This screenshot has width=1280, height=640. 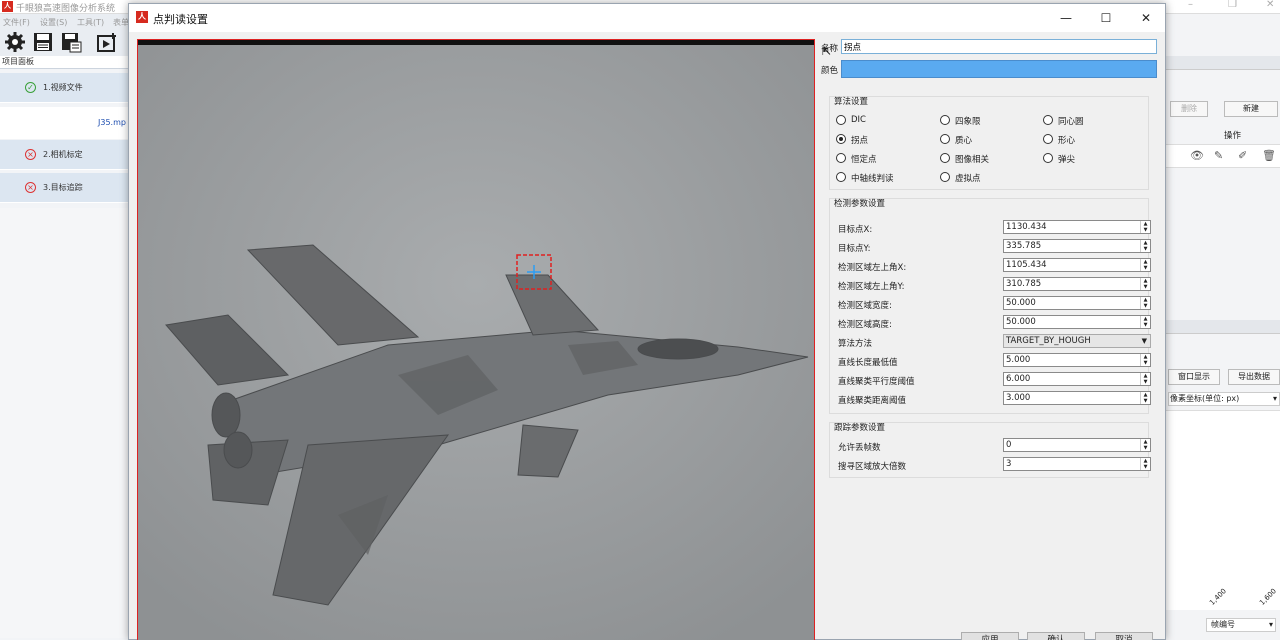 What do you see at coordinates (107, 42) in the screenshot?
I see `video-play-icon` at bounding box center [107, 42].